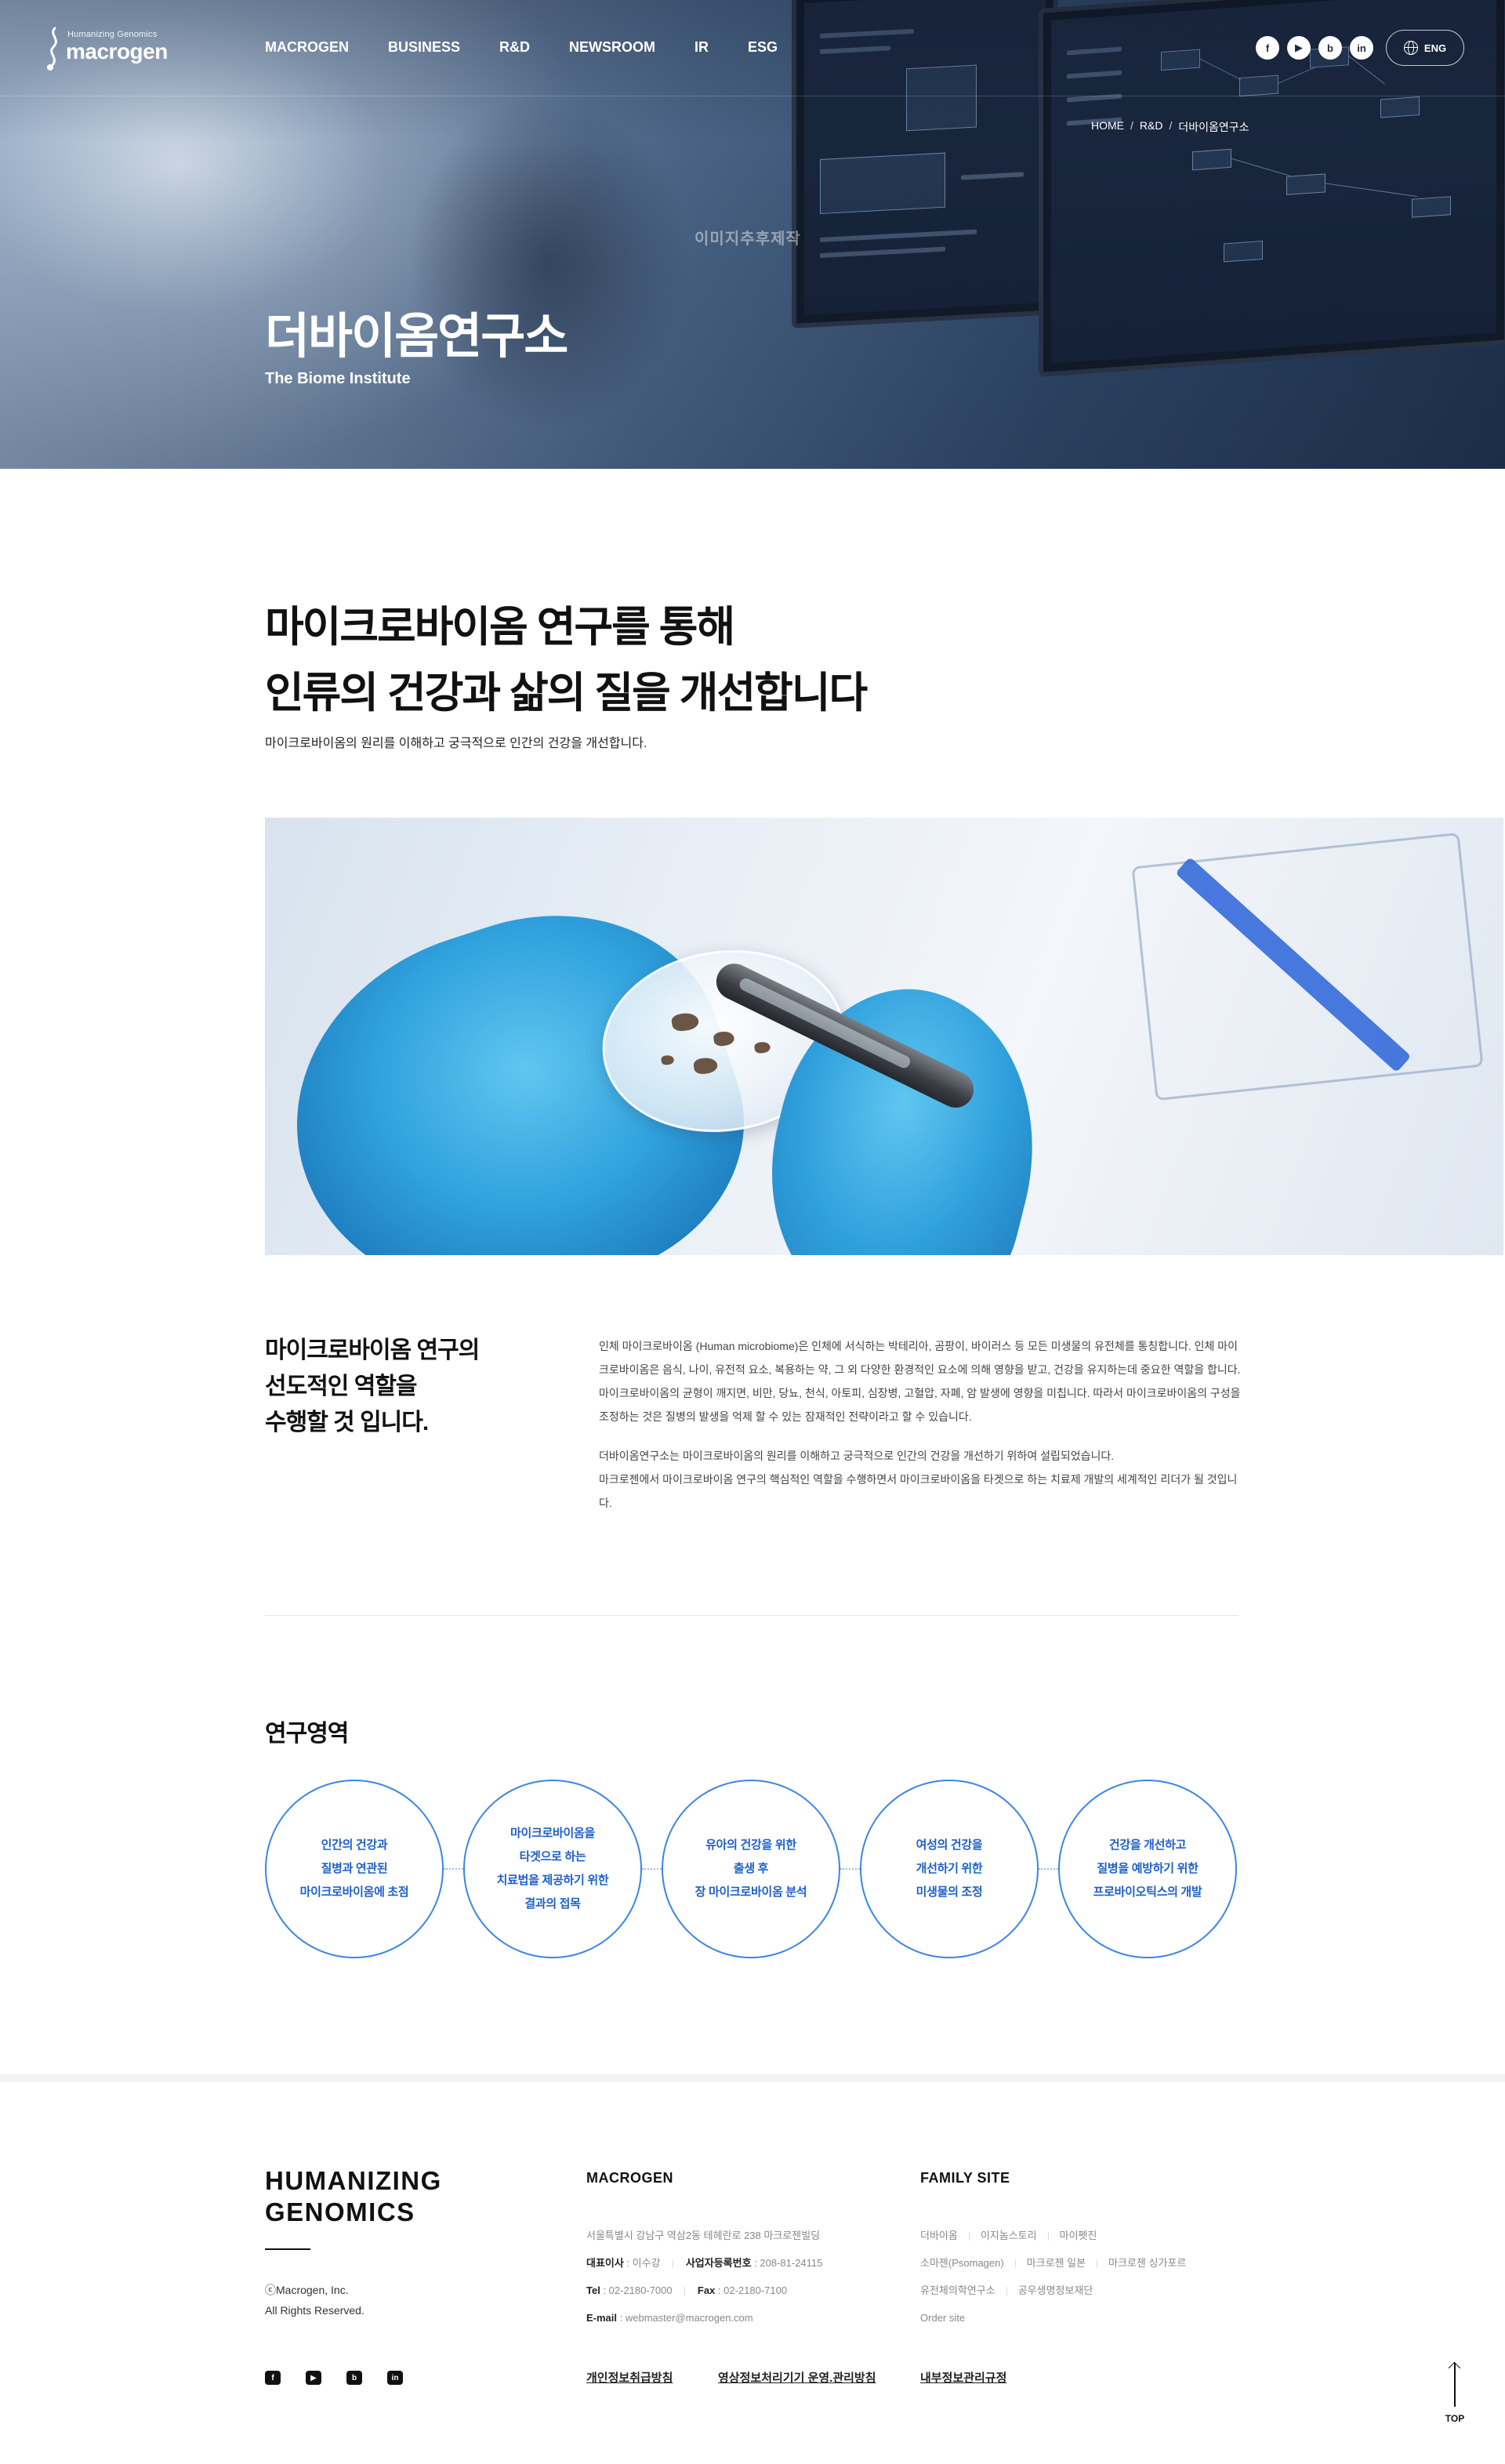 This screenshot has height=2464, width=1505. Describe the element at coordinates (307, 1734) in the screenshot. I see `research-areas-title: 연구영역` at that location.